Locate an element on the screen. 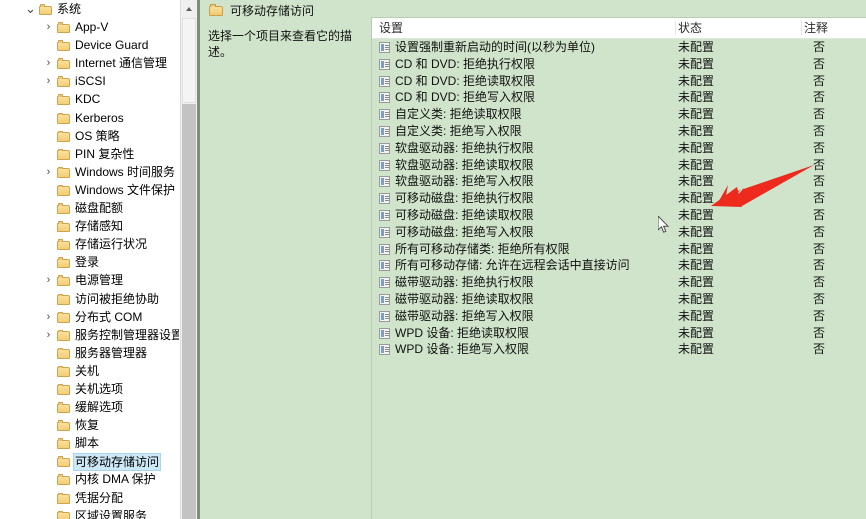 The height and width of the screenshot is (519, 866). tree-item-7: OS 策略 is located at coordinates (89, 136).